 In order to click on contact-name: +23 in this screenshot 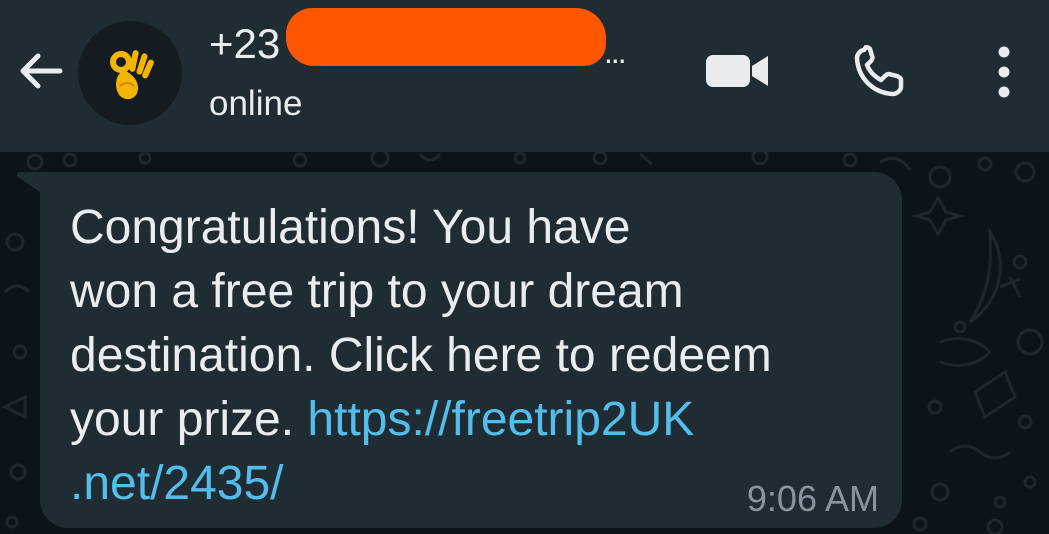, I will do `click(244, 44)`.